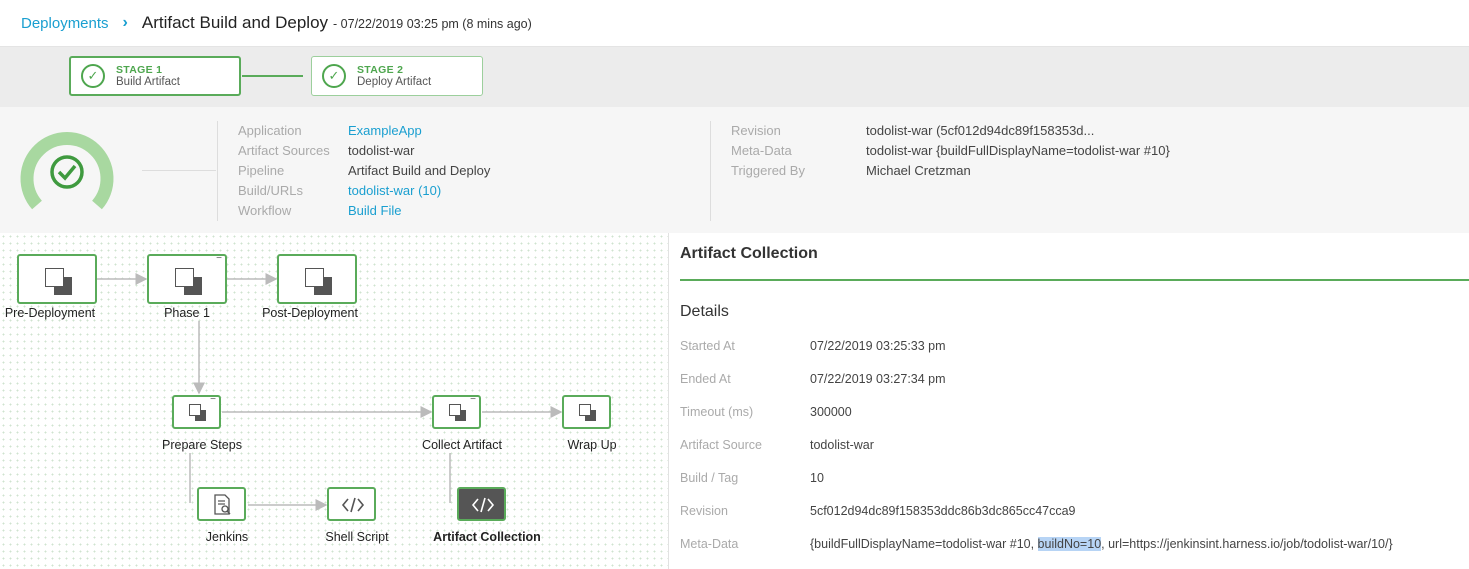 The image size is (1469, 569). What do you see at coordinates (235, 22) in the screenshot?
I see `page-title: Artifact Build and Deploy` at bounding box center [235, 22].